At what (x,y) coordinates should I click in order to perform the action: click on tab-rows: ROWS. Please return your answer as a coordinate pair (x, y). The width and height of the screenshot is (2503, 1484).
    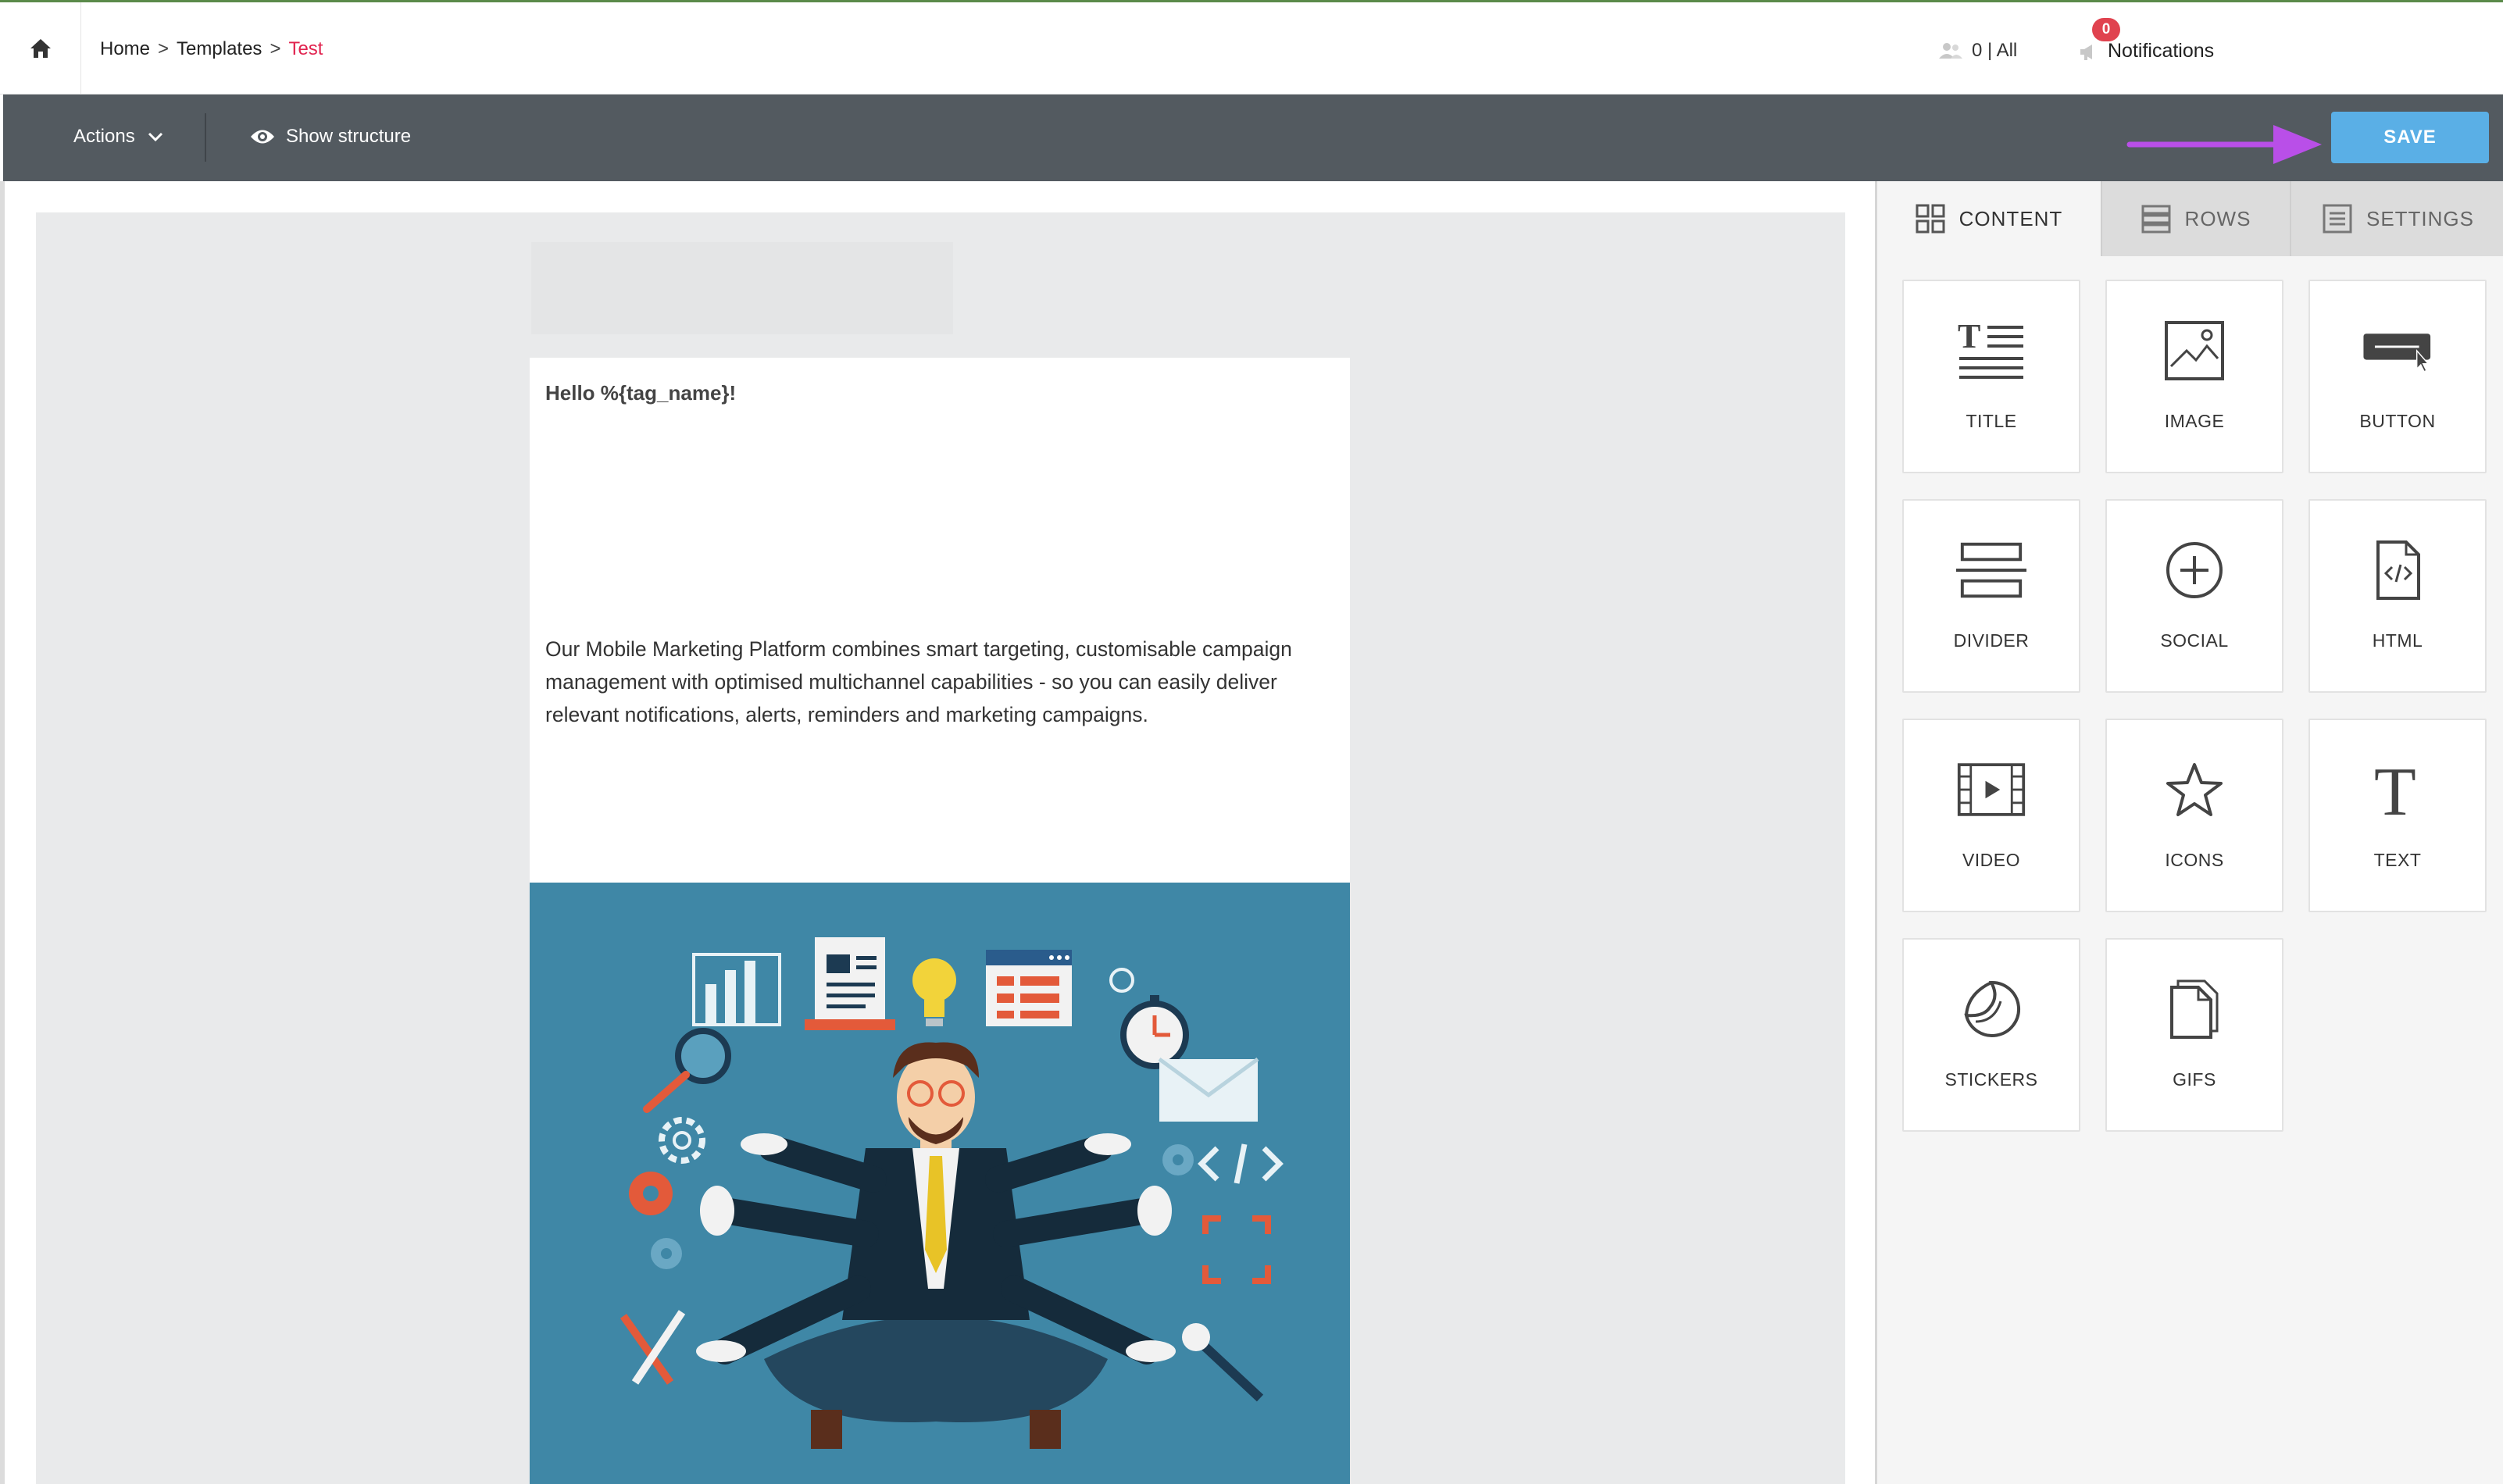
    Looking at the image, I should click on (2196, 218).